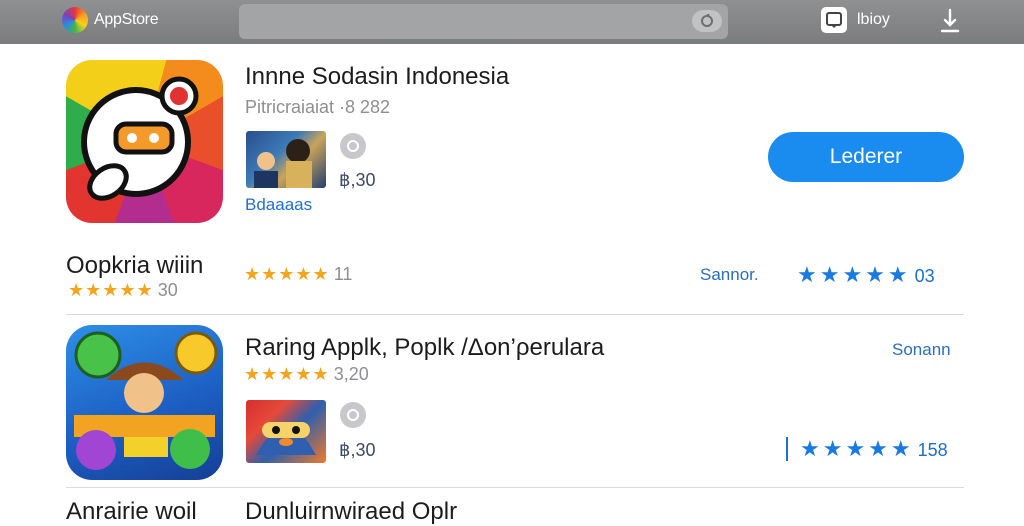  What do you see at coordinates (950, 21) in the screenshot?
I see `download-icon` at bounding box center [950, 21].